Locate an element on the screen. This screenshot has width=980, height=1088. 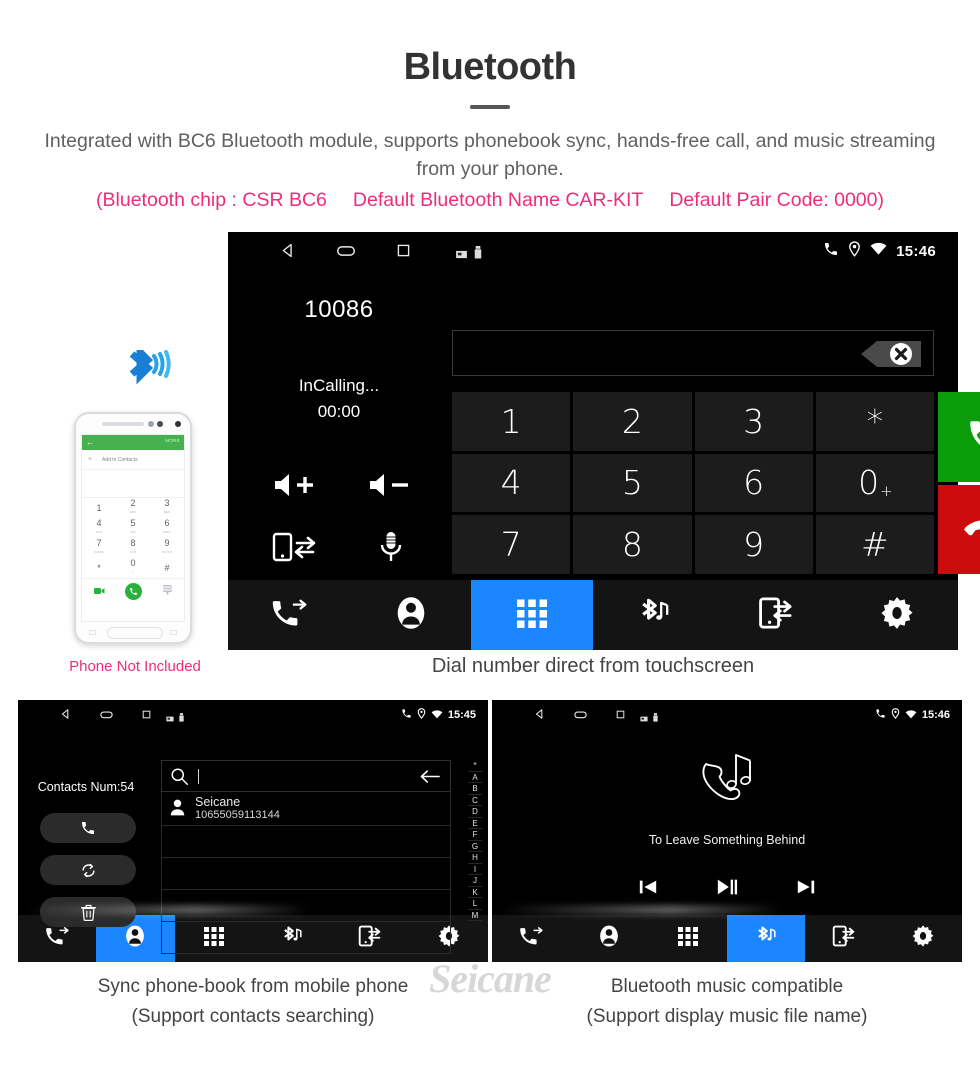
music-caption-line2: (Support display music file name) is located at coordinates (727, 1016).